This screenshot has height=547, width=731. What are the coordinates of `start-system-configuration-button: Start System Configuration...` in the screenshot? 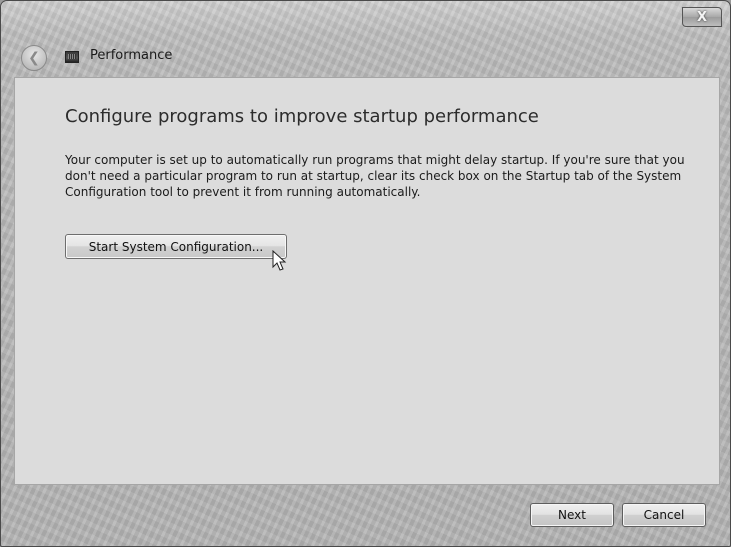 It's located at (176, 246).